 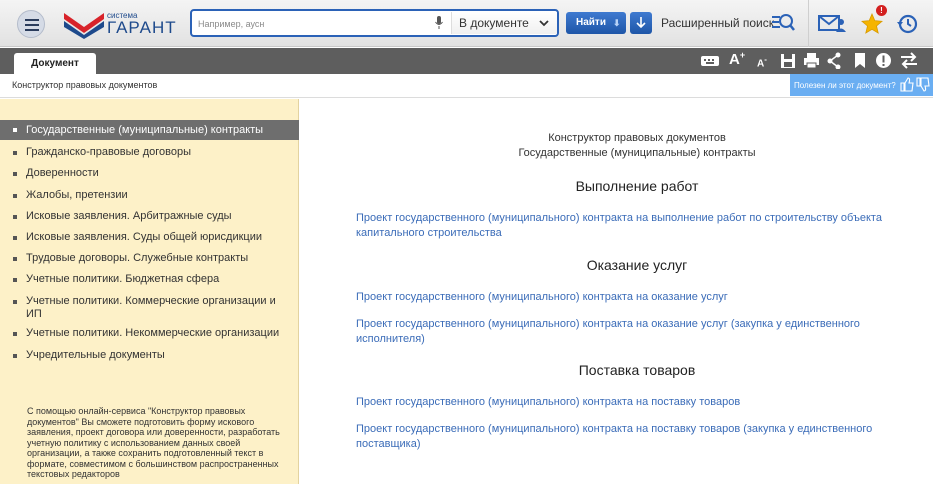 What do you see at coordinates (149, 355) in the screenshot?
I see `sidebar-item-founding-documents: Учредительные документы` at bounding box center [149, 355].